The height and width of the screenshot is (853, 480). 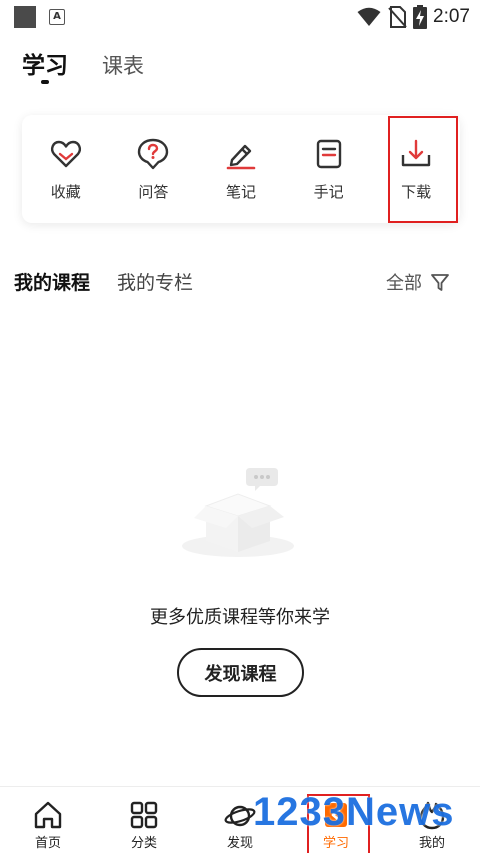 I want to click on bottom-nav: 首页 分类 发现 学习 我的, so click(x=240, y=819).